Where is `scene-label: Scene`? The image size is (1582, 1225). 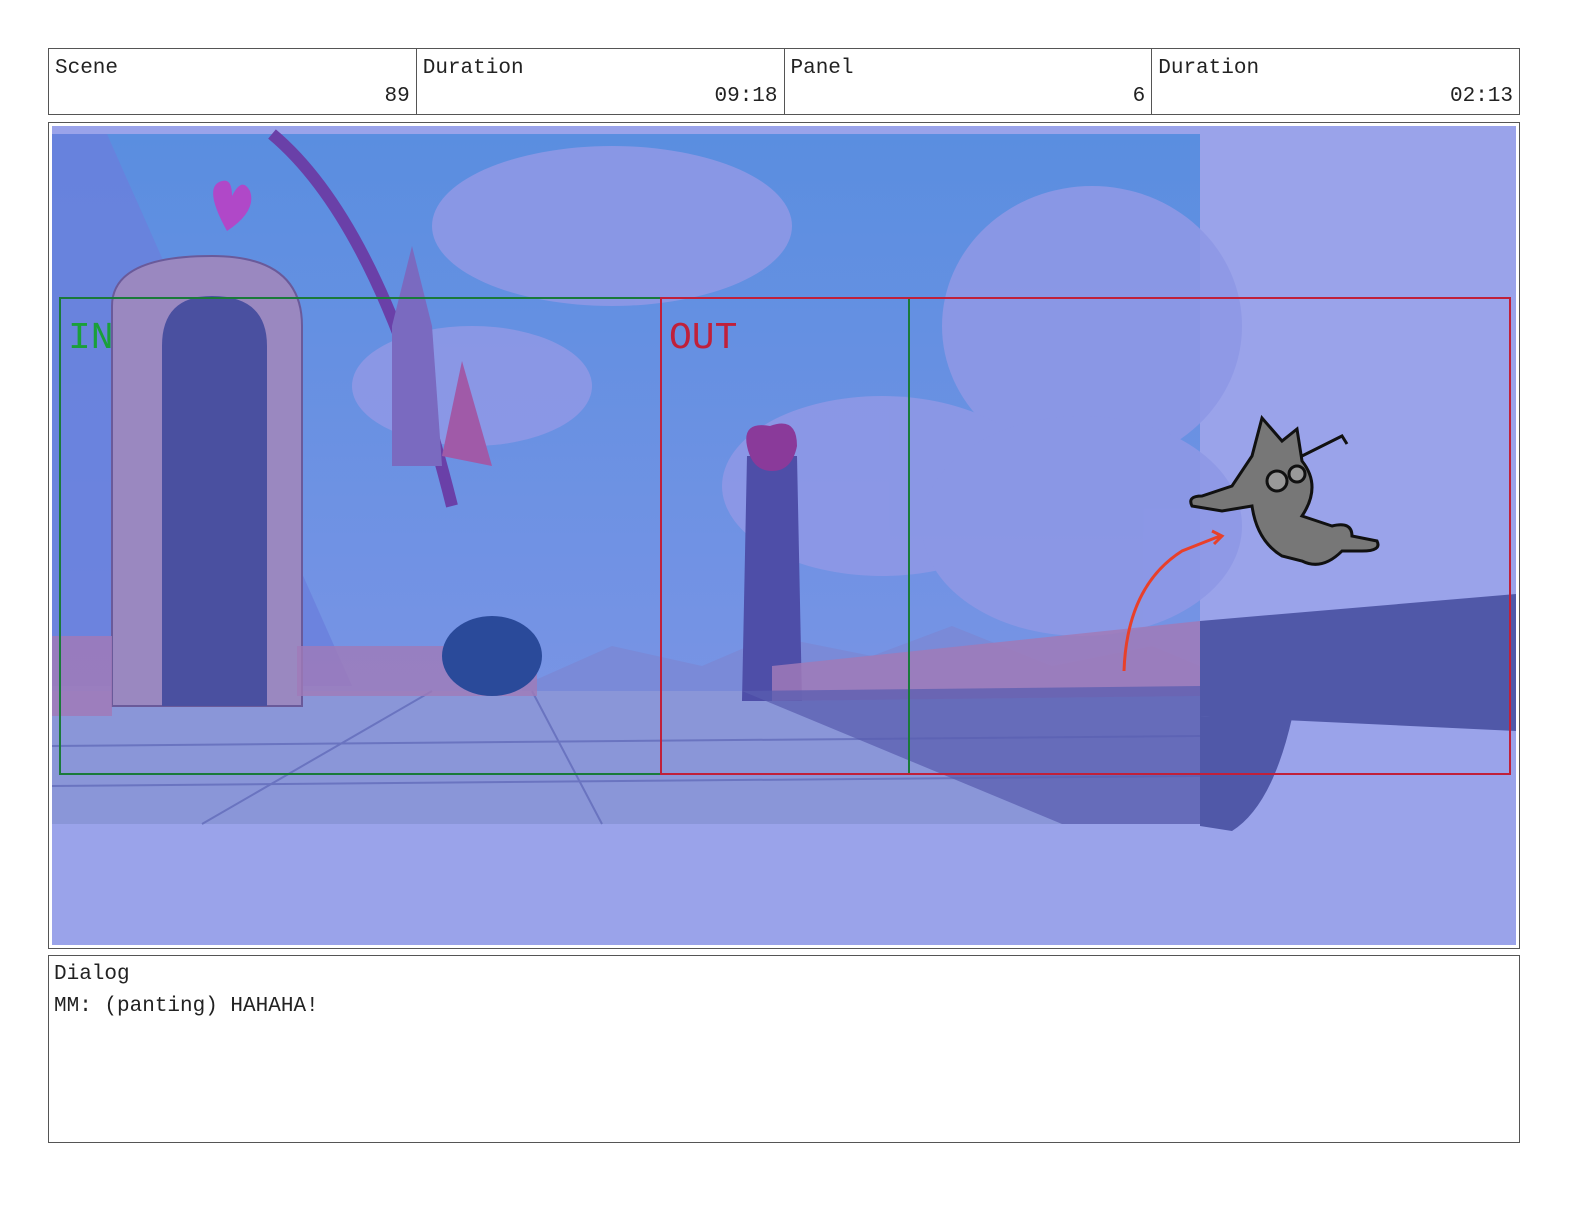 scene-label: Scene is located at coordinates (87, 68).